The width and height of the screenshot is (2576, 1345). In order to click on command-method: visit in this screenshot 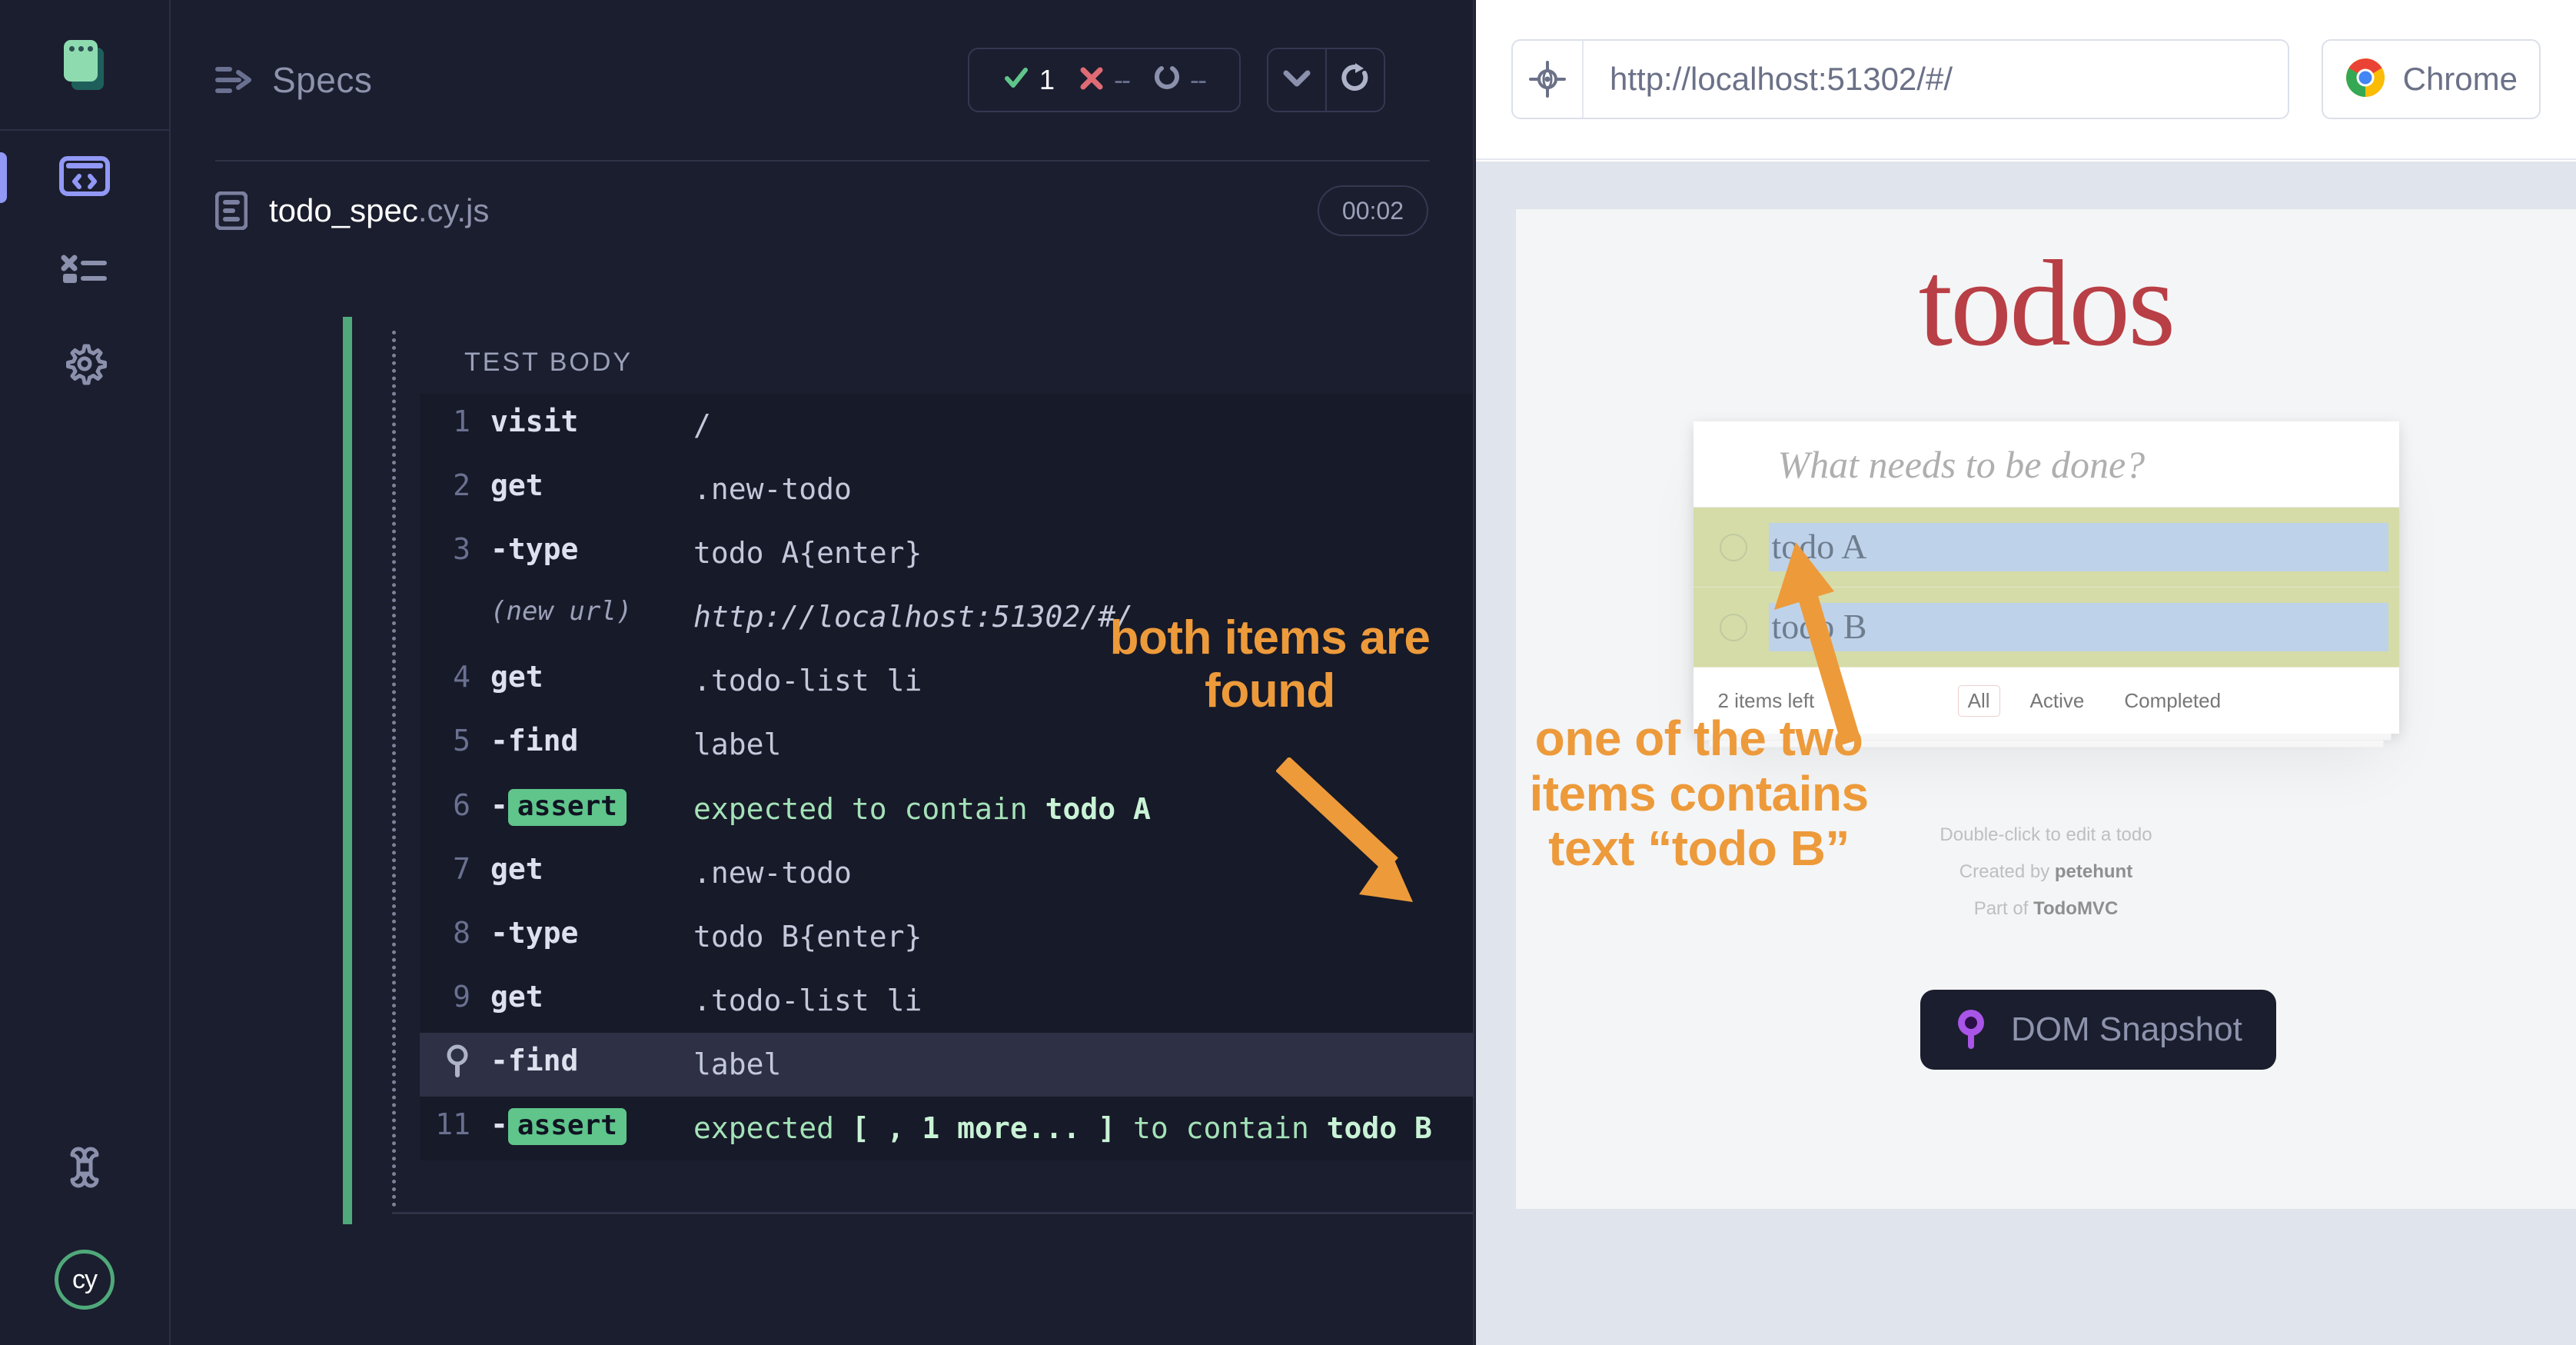, I will do `click(534, 421)`.